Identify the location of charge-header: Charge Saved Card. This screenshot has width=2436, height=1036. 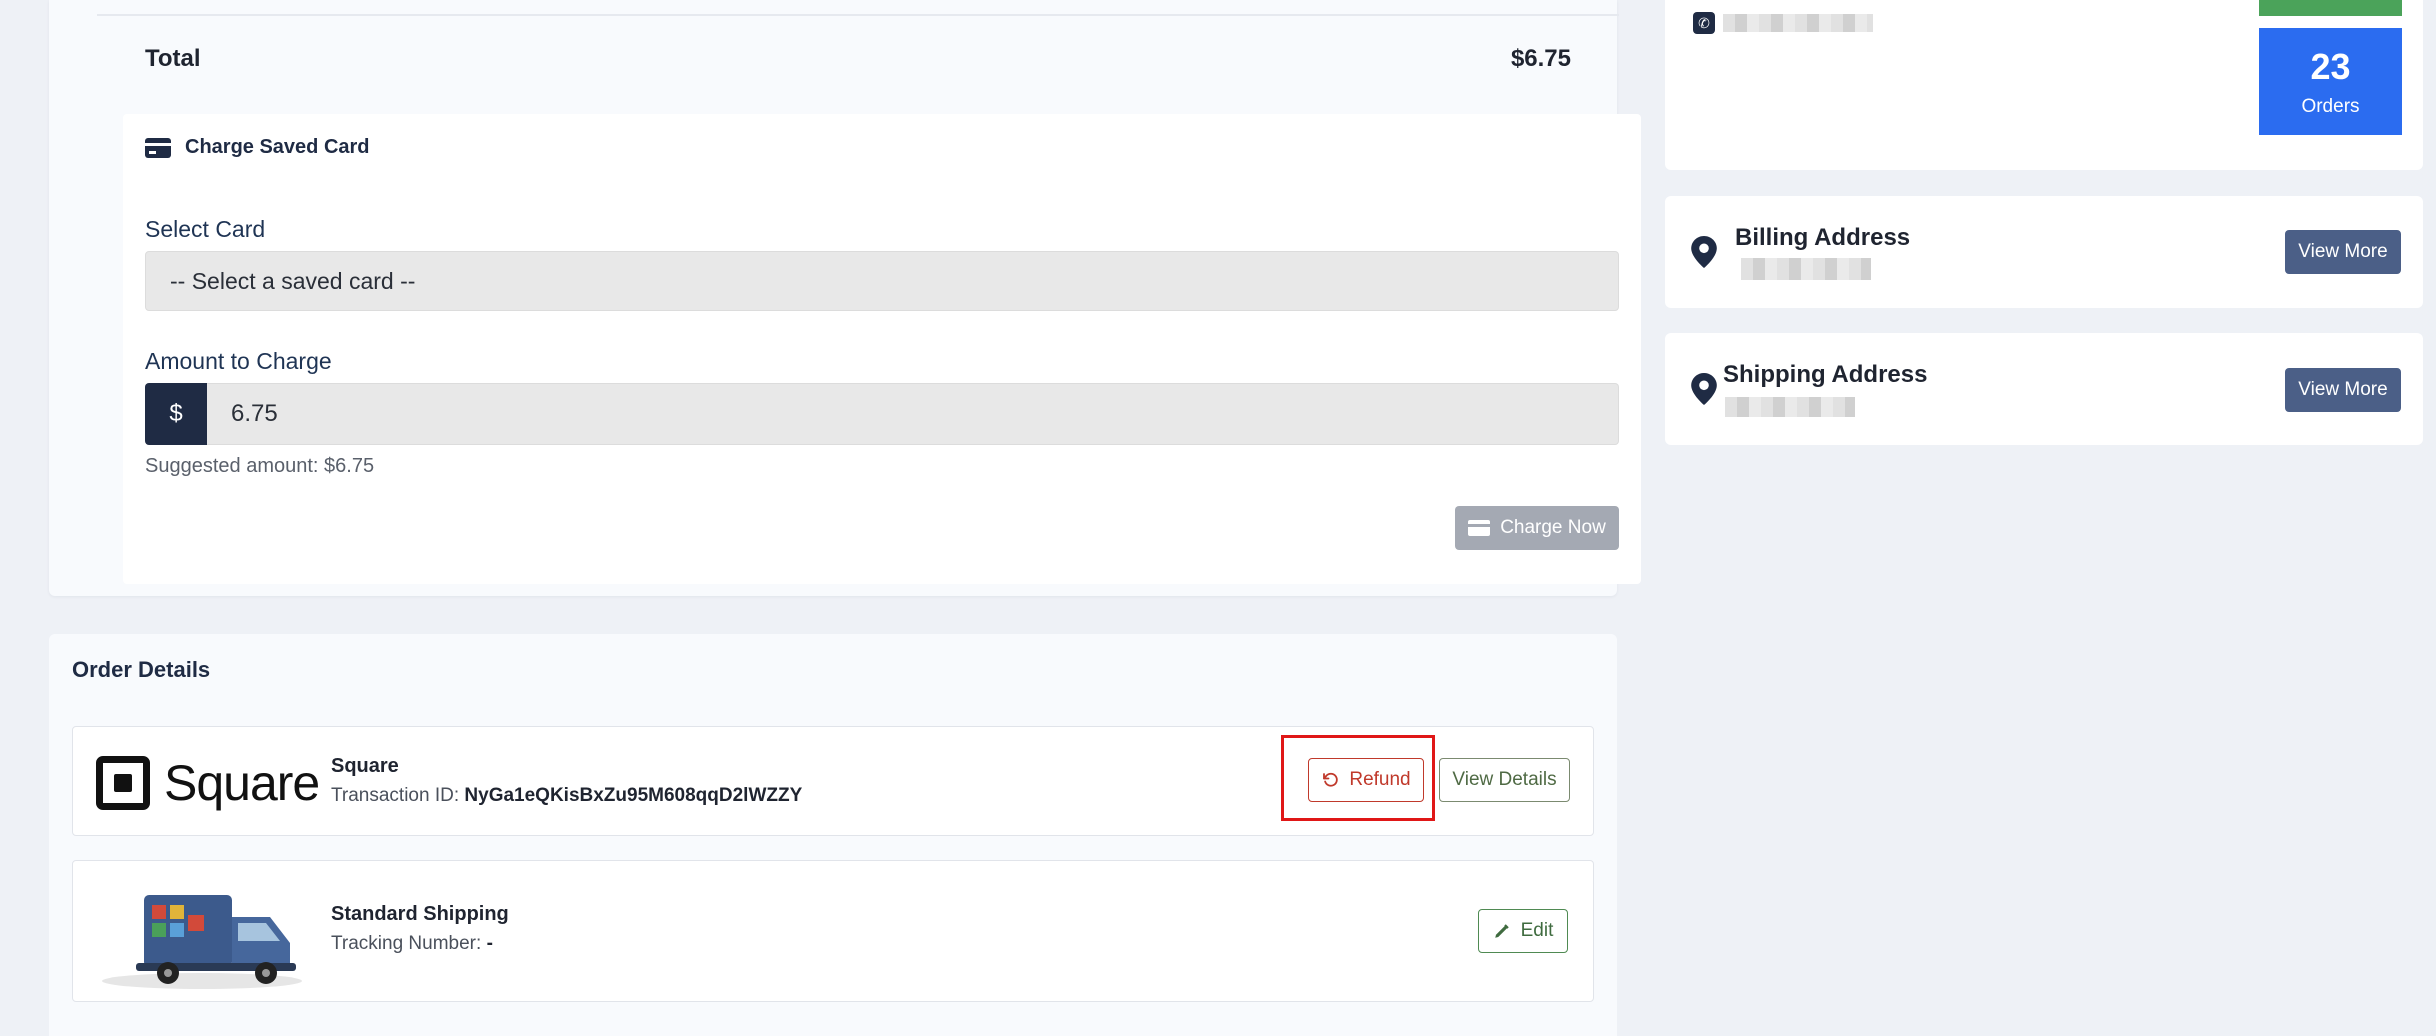
(257, 147).